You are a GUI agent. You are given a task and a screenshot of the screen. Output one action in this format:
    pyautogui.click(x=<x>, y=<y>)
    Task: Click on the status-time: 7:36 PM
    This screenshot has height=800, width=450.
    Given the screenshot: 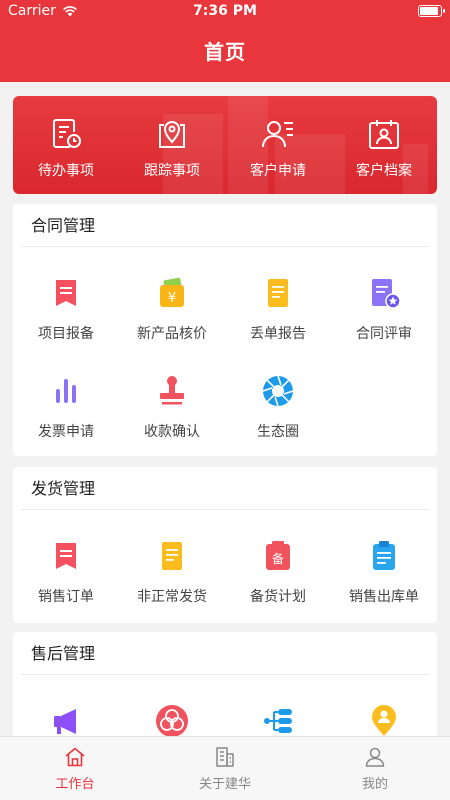 What is the action you would take?
    pyautogui.click(x=225, y=11)
    